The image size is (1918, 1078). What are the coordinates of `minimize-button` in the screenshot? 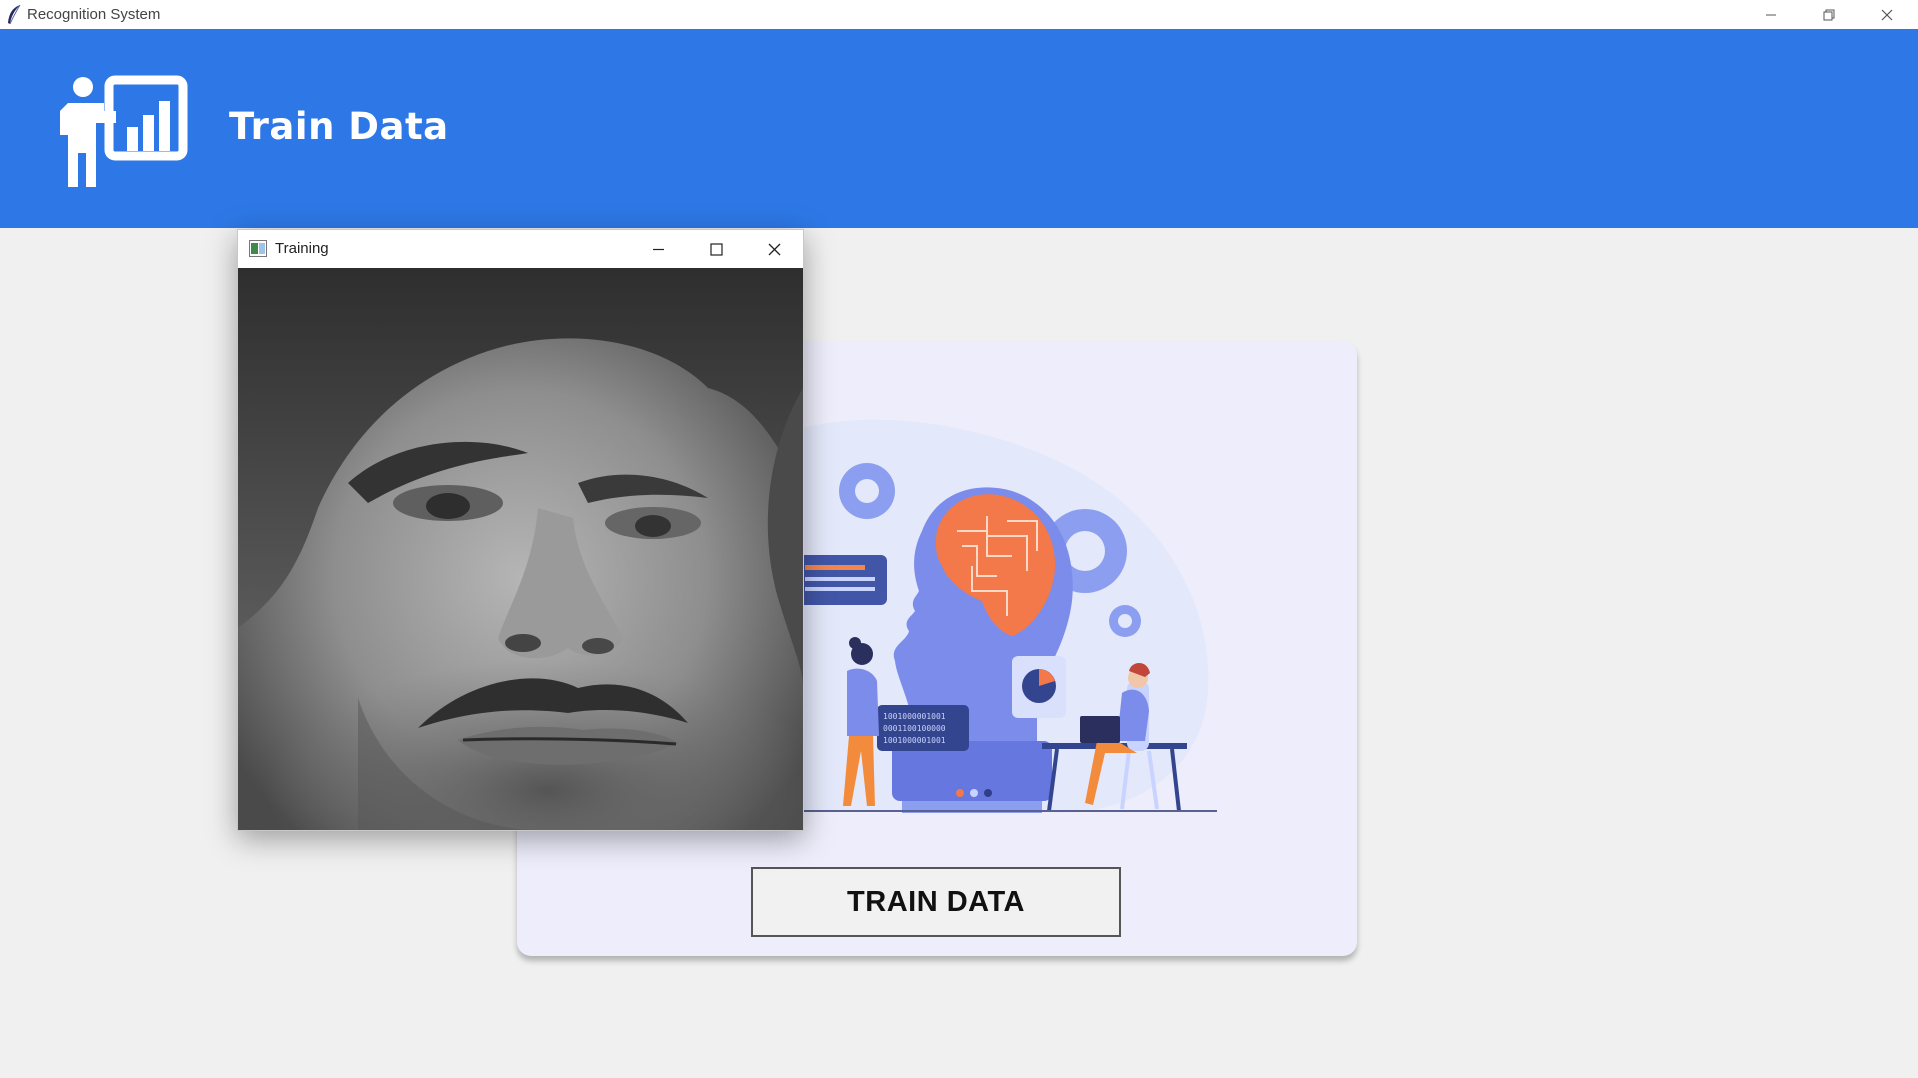 It's located at (1771, 14).